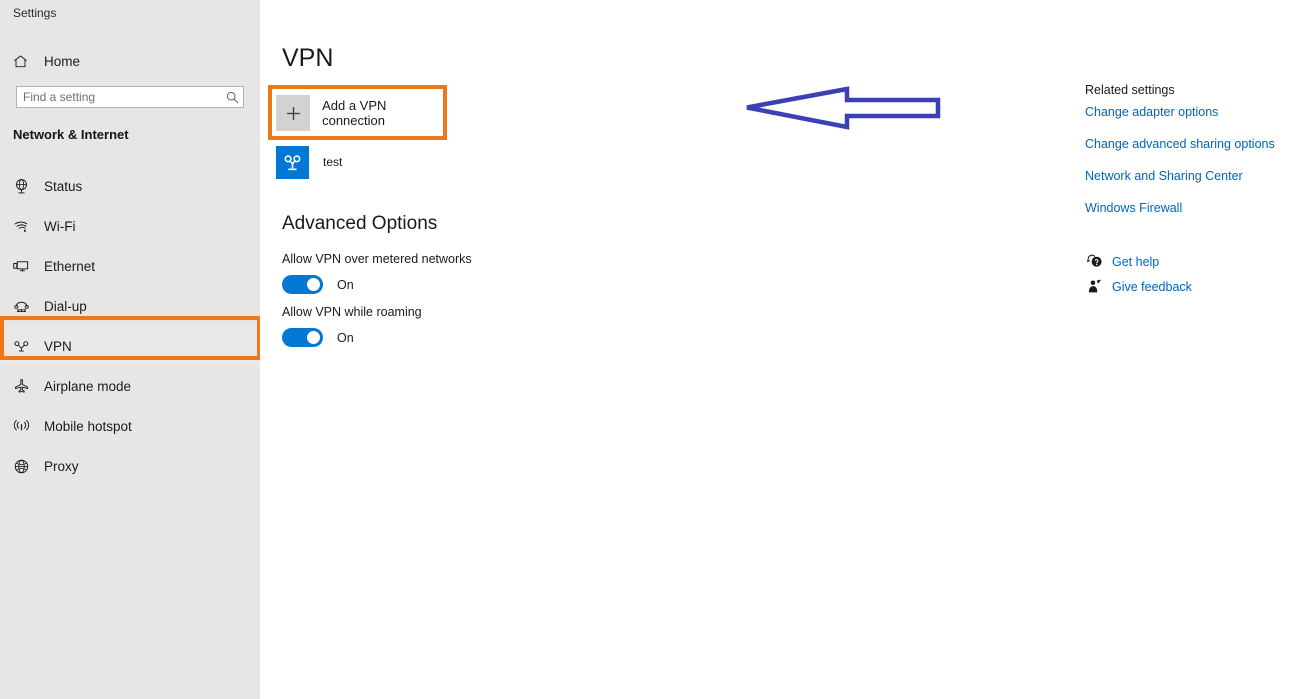  I want to click on status-globe-icon, so click(24, 186).